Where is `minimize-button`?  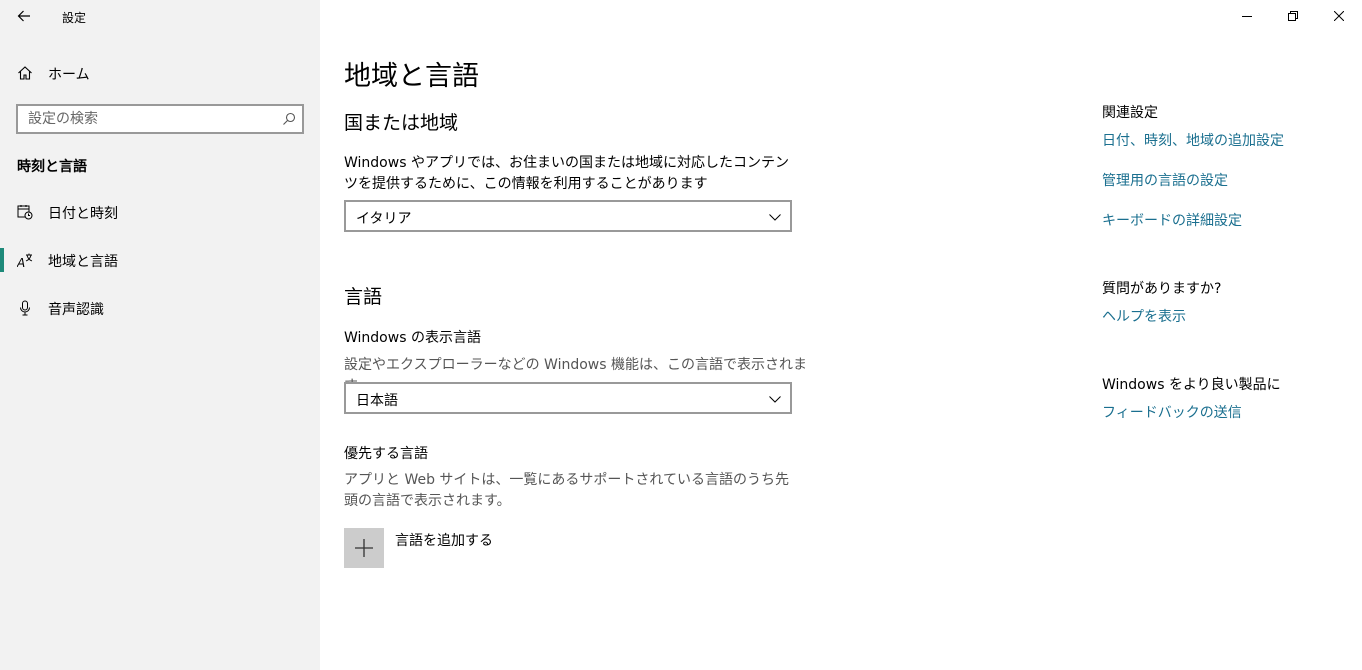
minimize-button is located at coordinates (1247, 16).